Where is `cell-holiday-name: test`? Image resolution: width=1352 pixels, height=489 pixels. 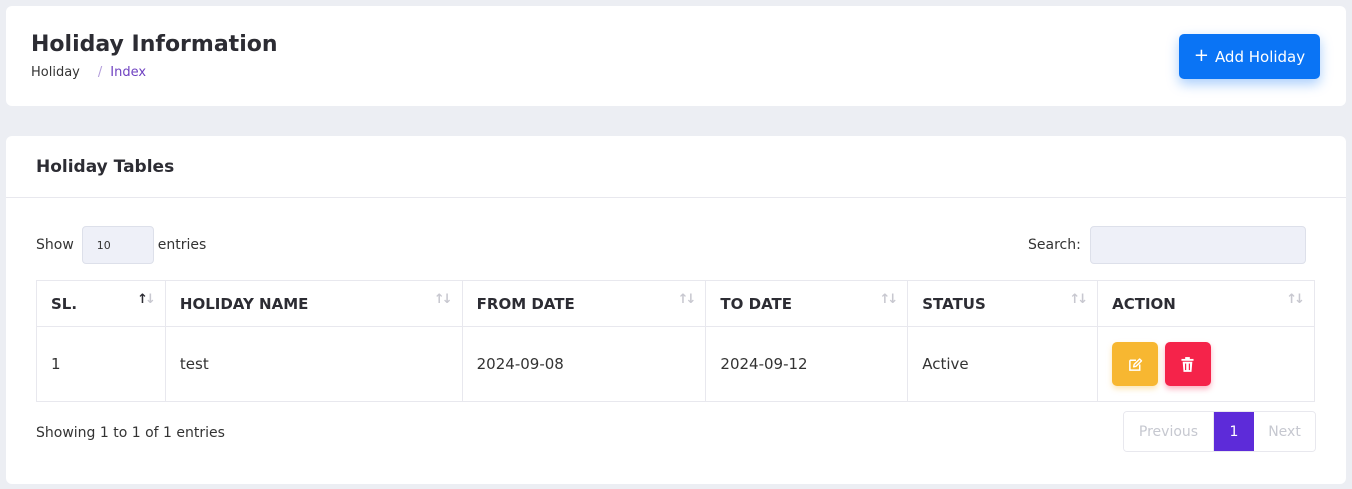 cell-holiday-name: test is located at coordinates (313, 364).